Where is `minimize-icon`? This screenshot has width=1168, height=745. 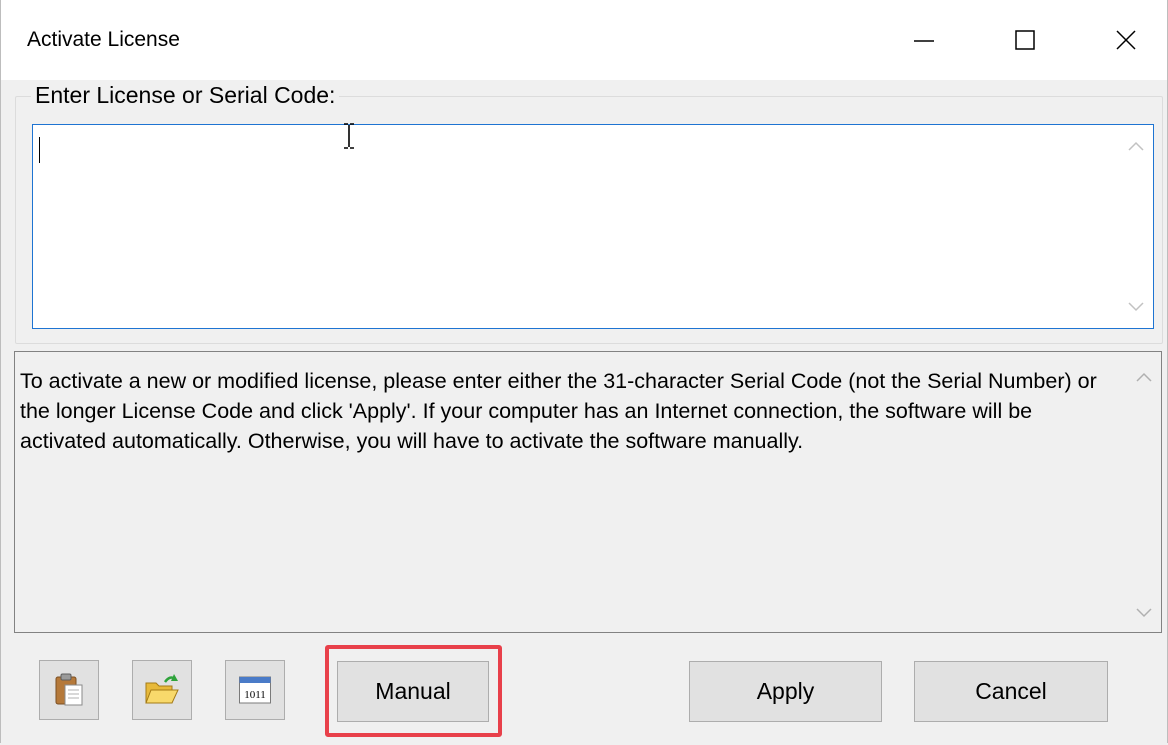 minimize-icon is located at coordinates (924, 41).